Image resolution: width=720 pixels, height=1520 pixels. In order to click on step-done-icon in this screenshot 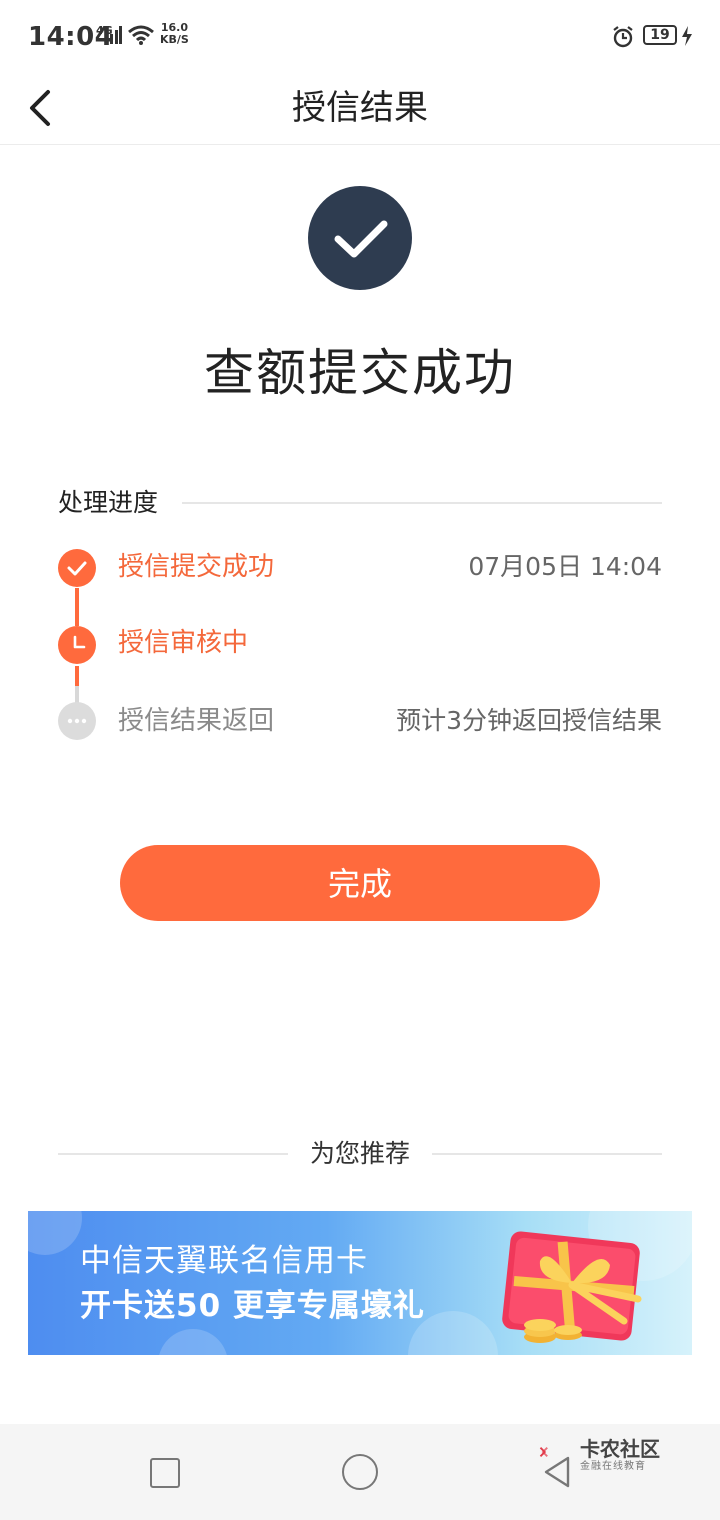, I will do `click(77, 568)`.